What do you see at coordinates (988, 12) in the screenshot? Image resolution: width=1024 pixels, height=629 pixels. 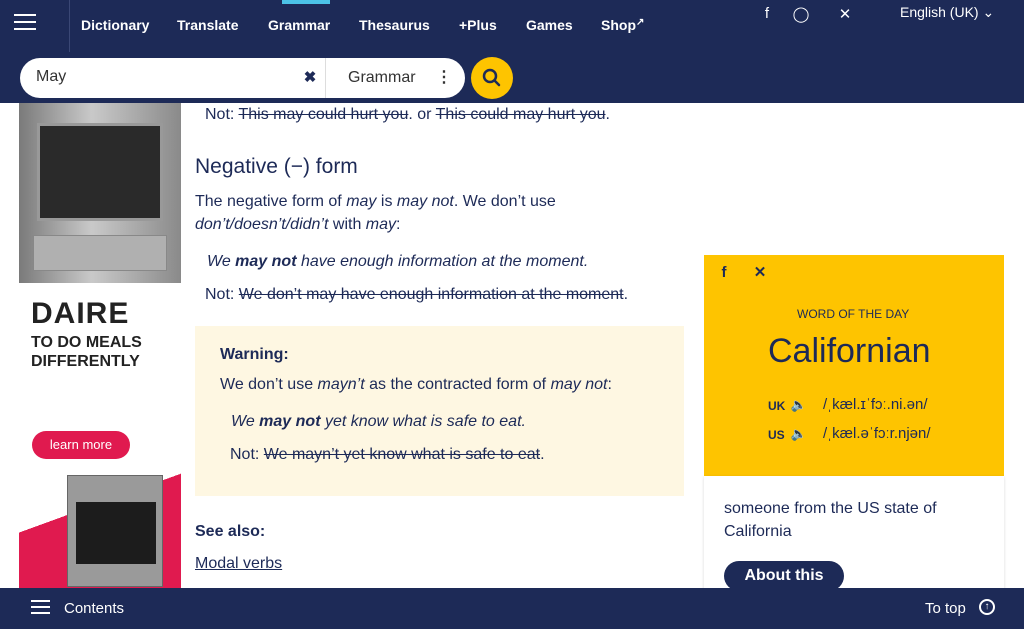 I see `chevron-down-icon: ⌄` at bounding box center [988, 12].